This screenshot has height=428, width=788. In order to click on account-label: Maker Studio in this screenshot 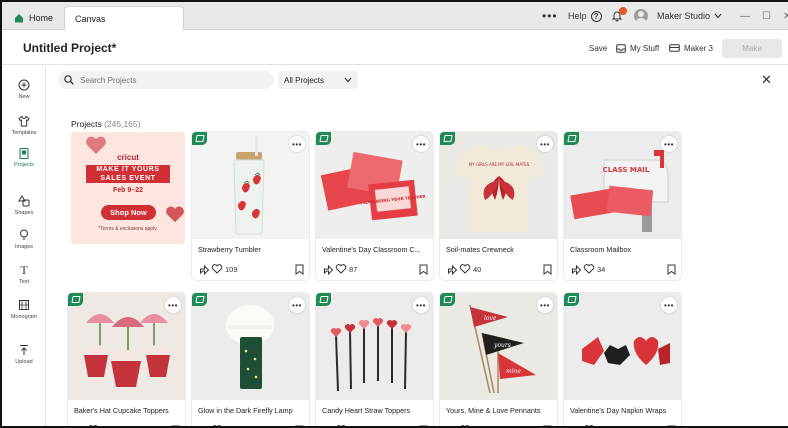, I will do `click(684, 16)`.